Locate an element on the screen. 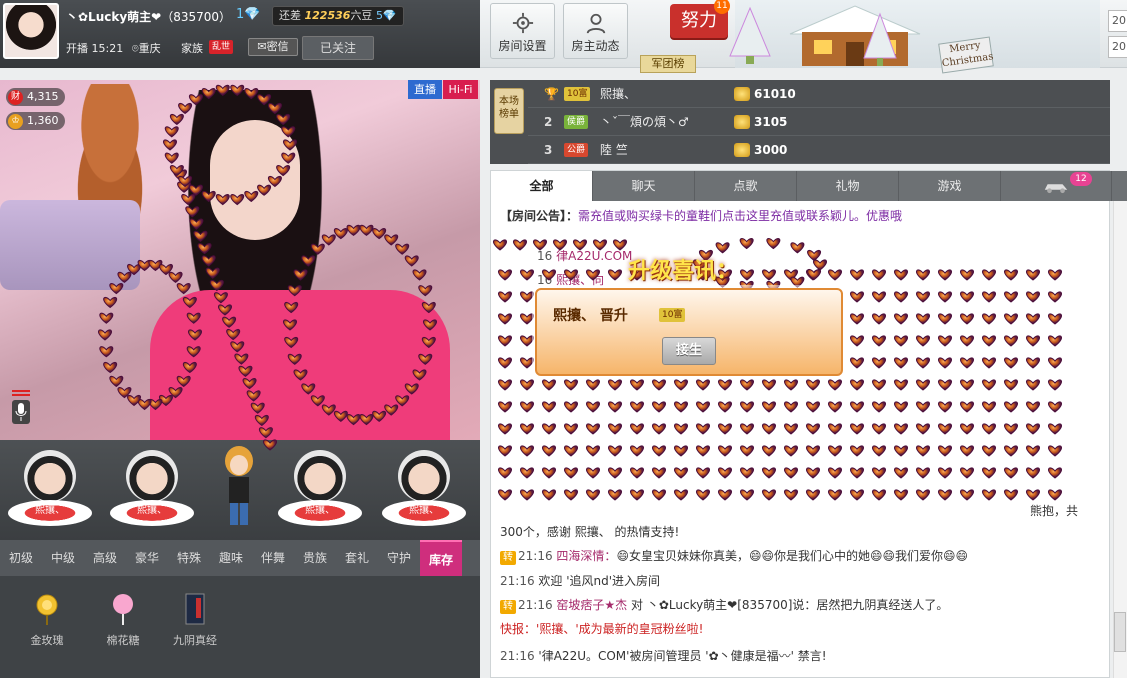  live-tag: 直播 is located at coordinates (425, 89).